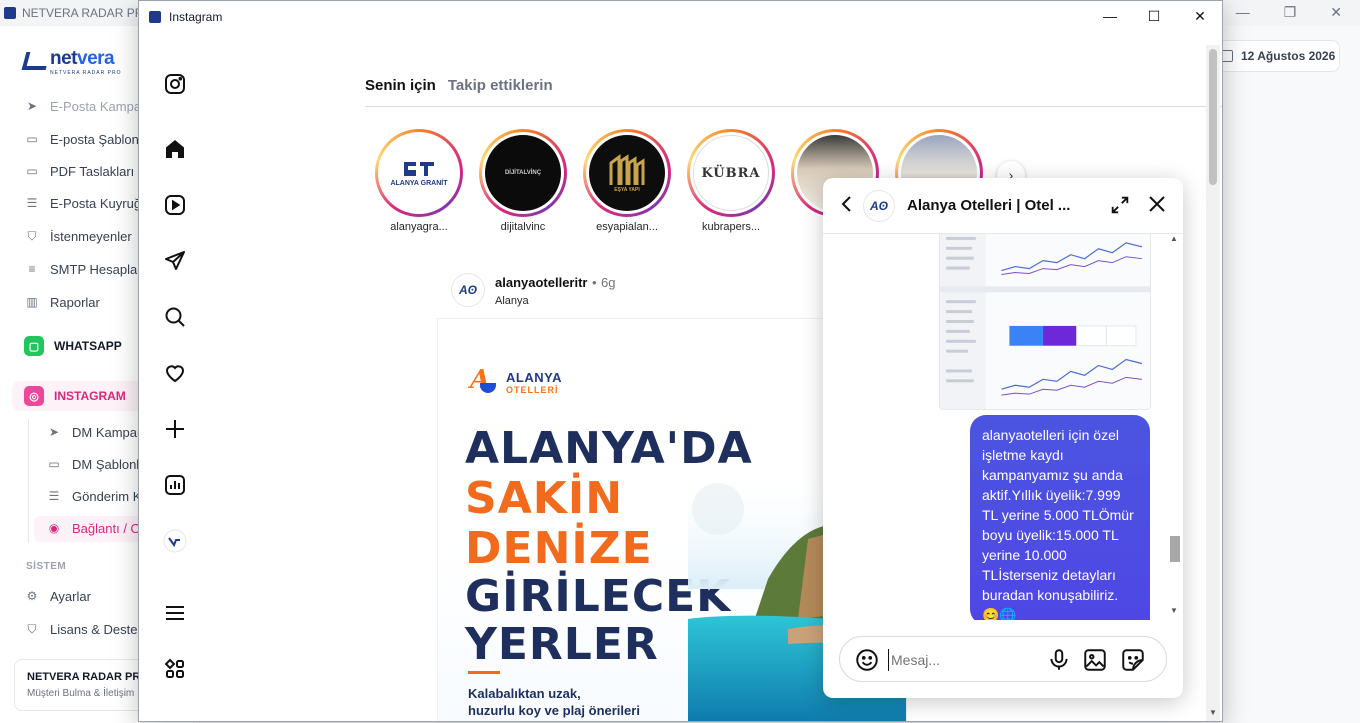 This screenshot has height=723, width=1360. What do you see at coordinates (1276, 56) in the screenshot?
I see `date-display: 12 Ağustos 2026` at bounding box center [1276, 56].